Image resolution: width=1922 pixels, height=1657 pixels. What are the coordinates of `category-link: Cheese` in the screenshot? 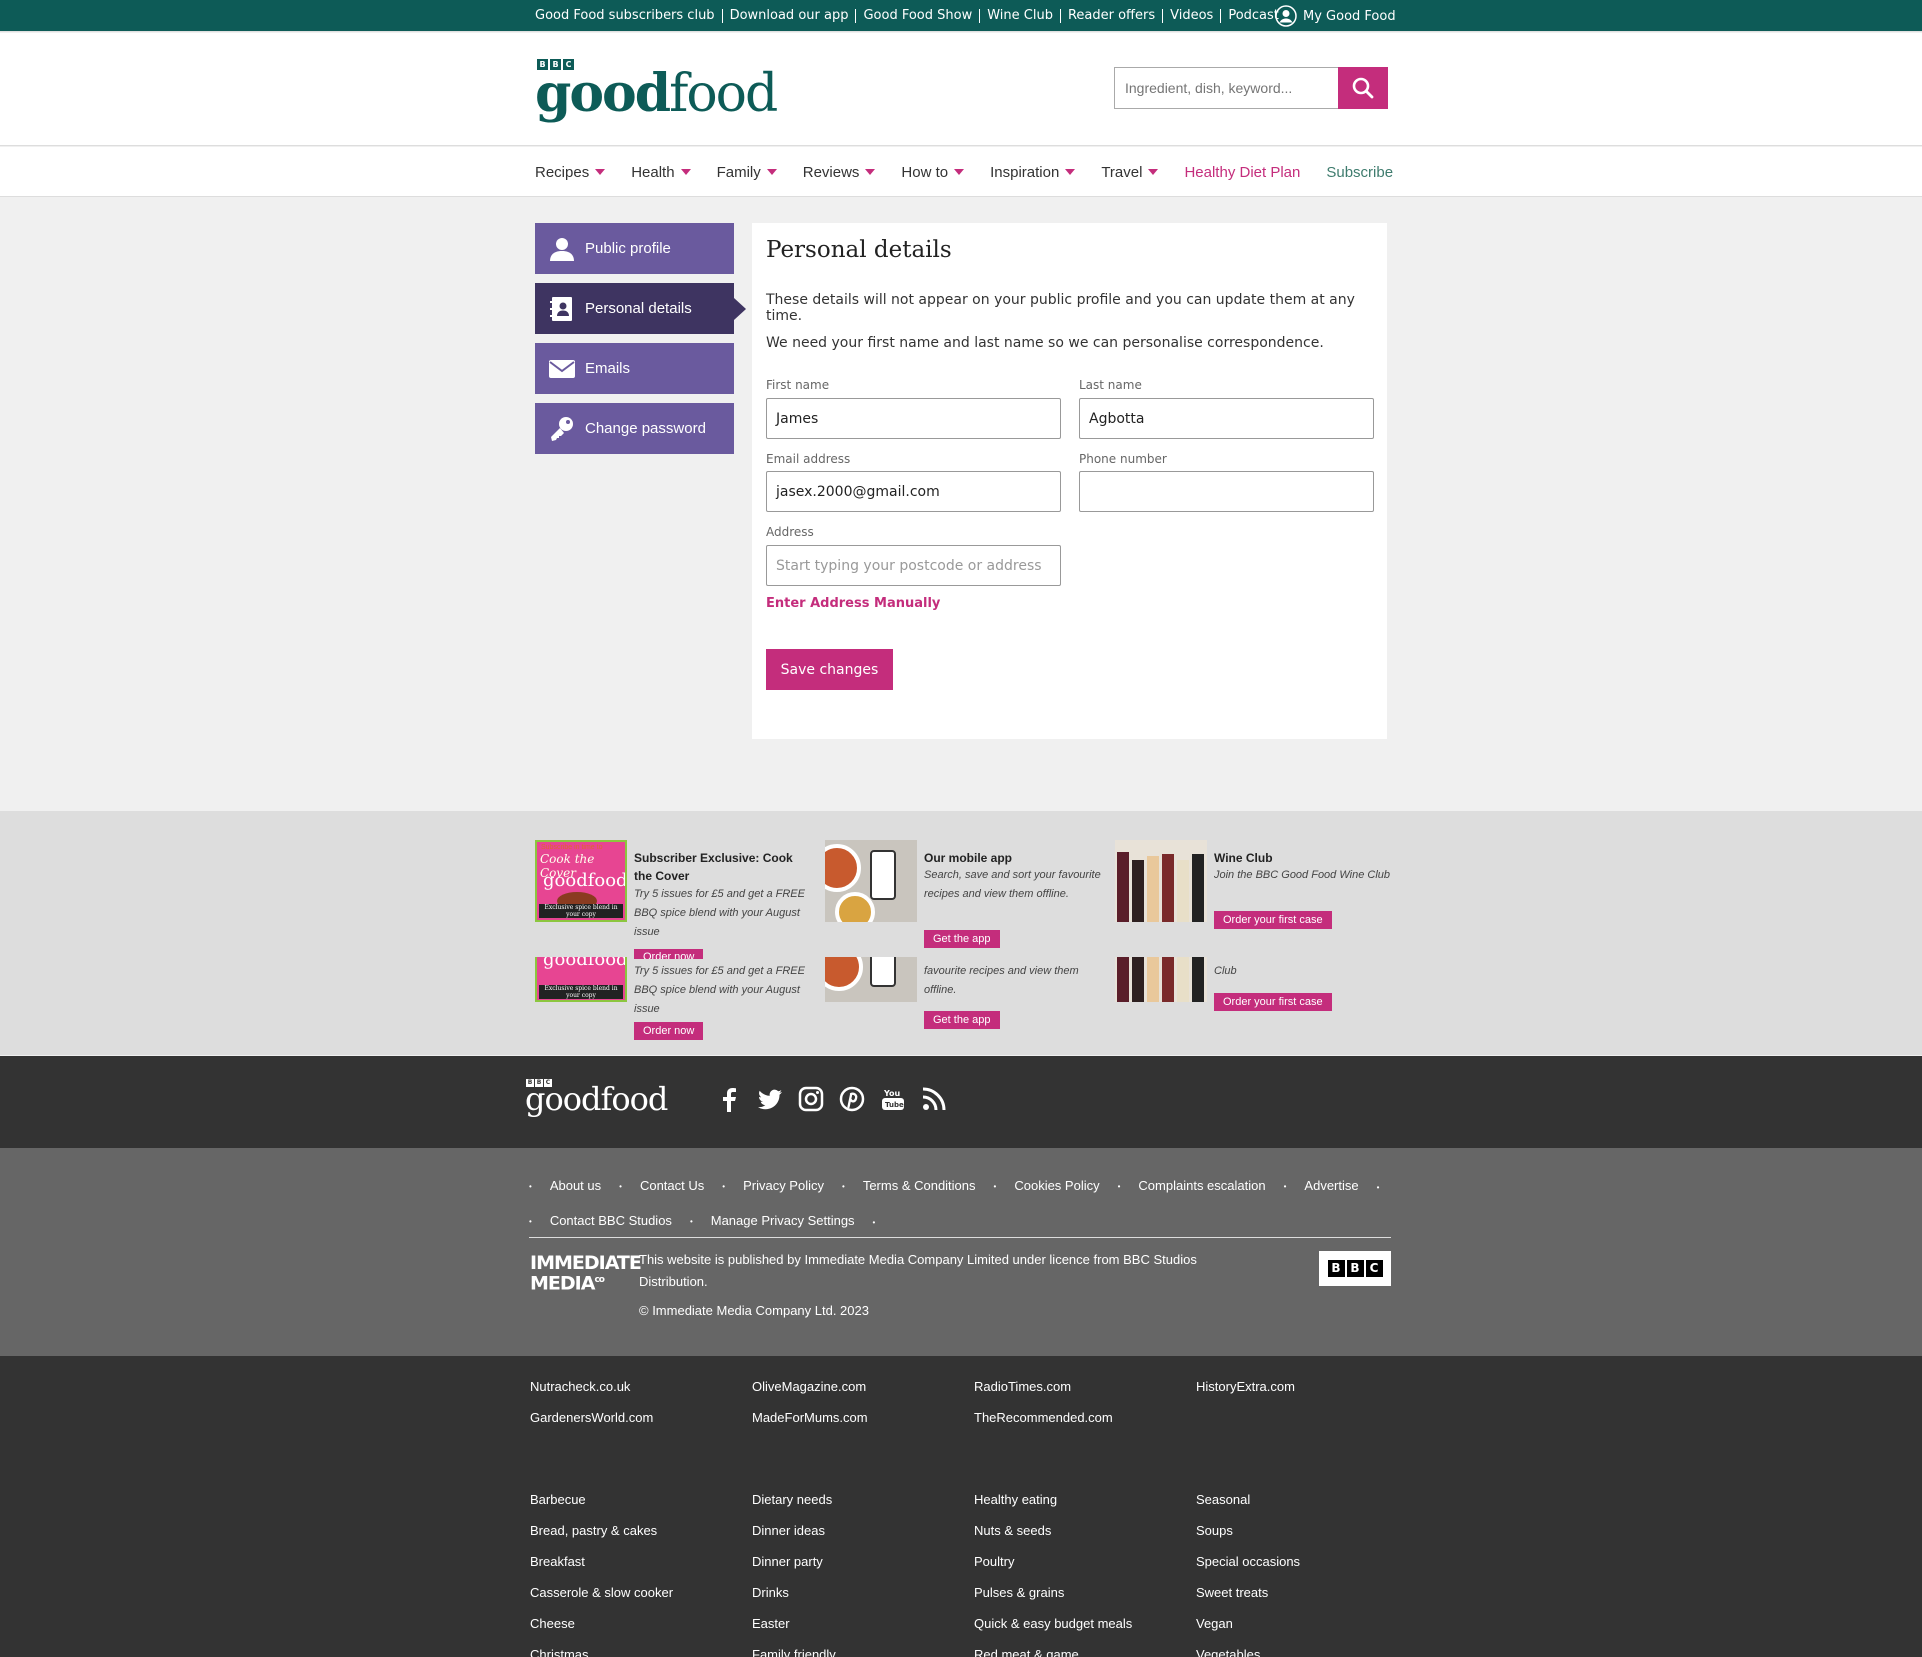 It's located at (601, 1623).